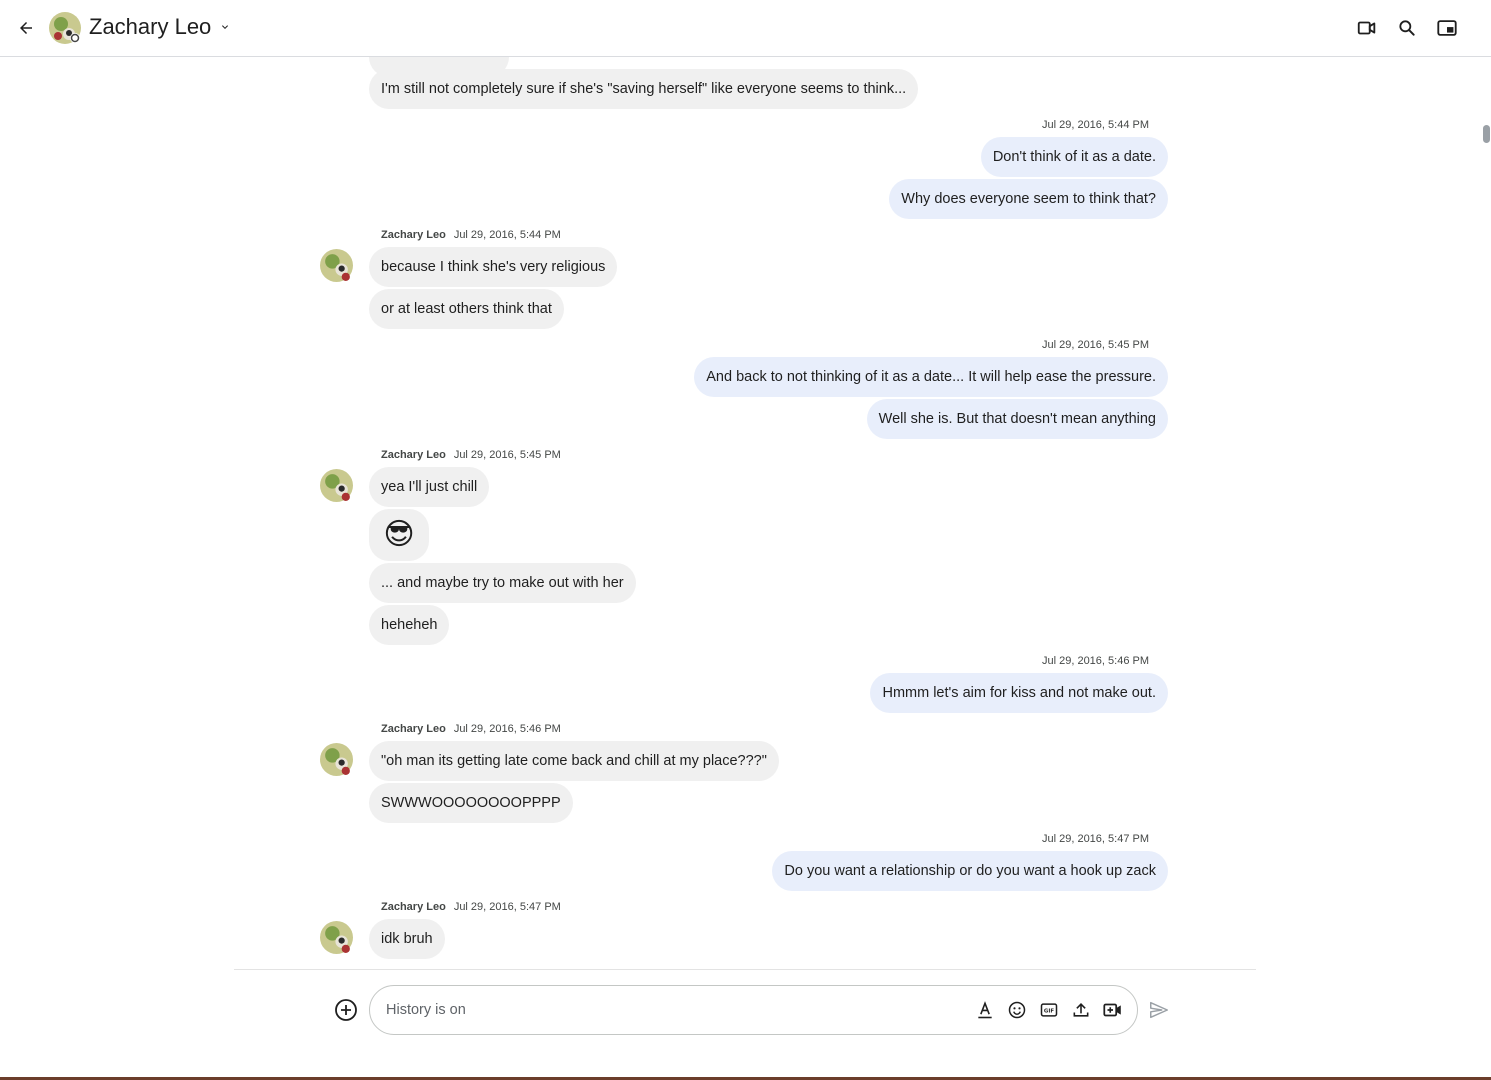  I want to click on emoji-icon, so click(1017, 1010).